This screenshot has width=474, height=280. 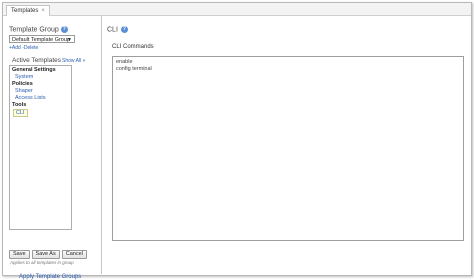 I want to click on active-templates-label: Active Templates, so click(x=37, y=60).